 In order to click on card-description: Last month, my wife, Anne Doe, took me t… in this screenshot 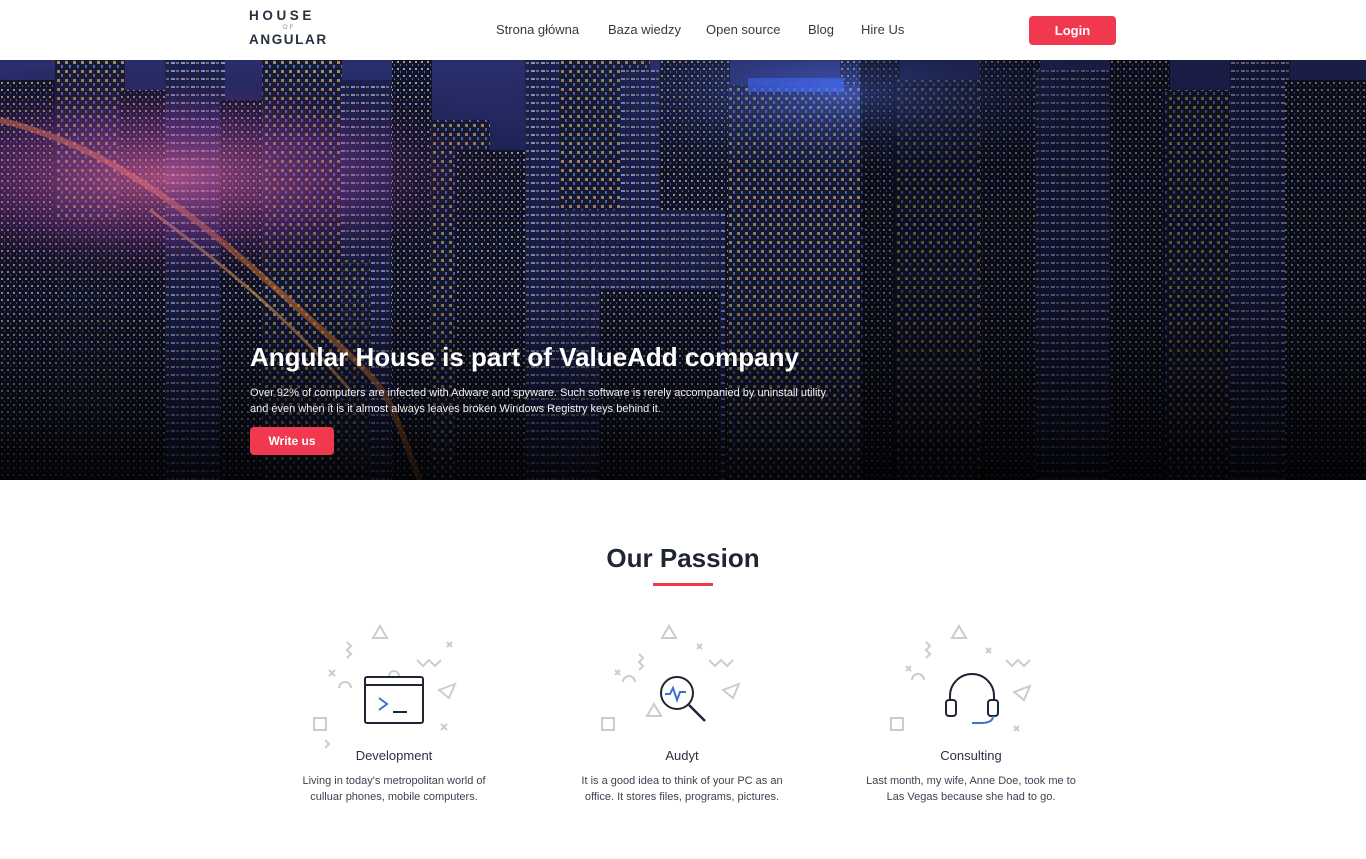, I will do `click(971, 789)`.